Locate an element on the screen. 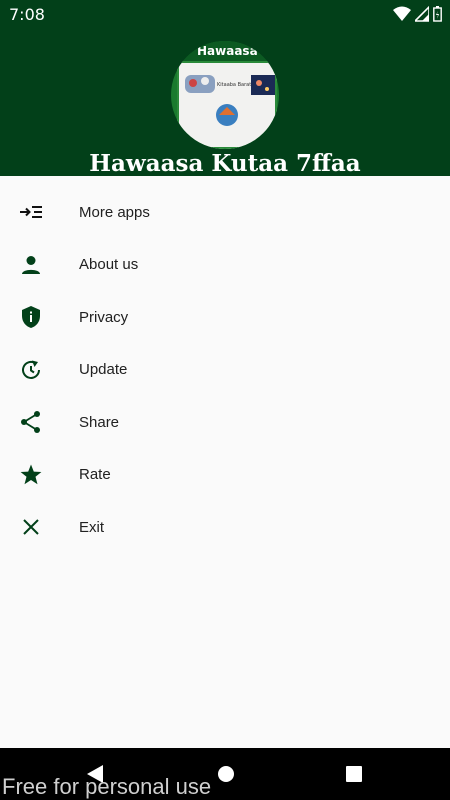 The height and width of the screenshot is (800, 450). star-icon is located at coordinates (31, 475).